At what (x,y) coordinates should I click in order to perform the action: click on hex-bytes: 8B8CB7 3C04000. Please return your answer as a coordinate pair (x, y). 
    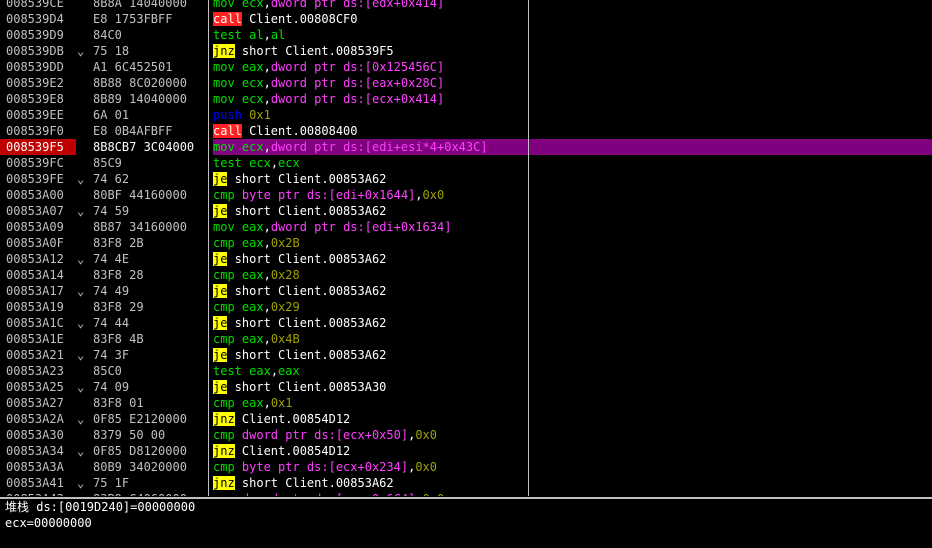
    Looking at the image, I should click on (144, 147).